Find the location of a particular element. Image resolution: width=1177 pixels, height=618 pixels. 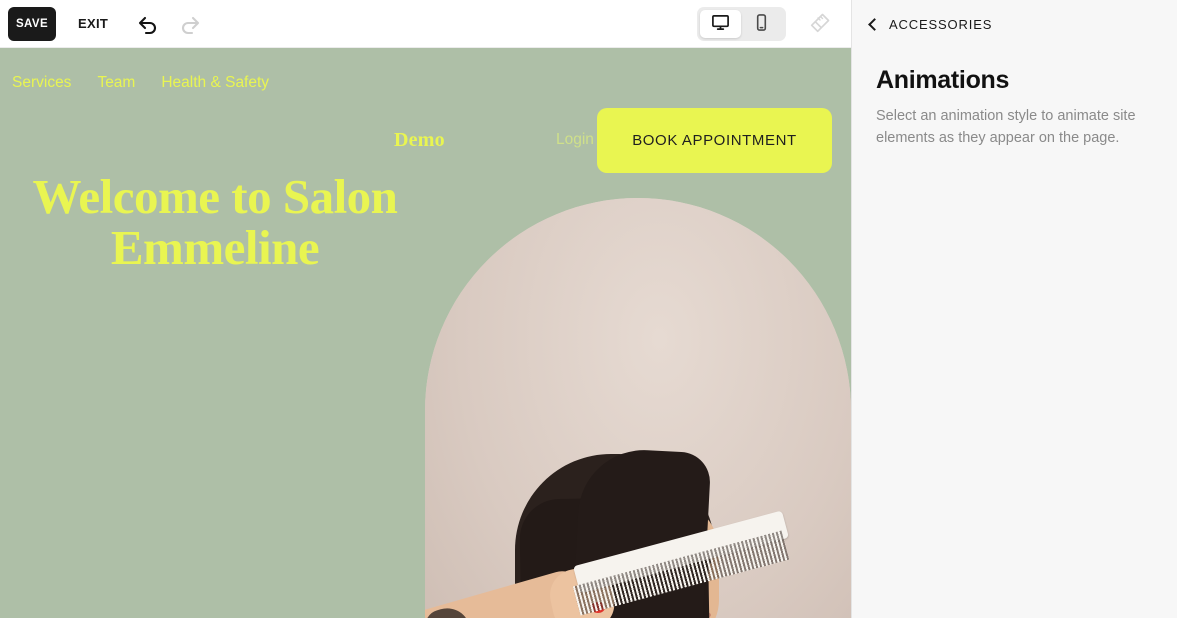

undo-button is located at coordinates (147, 24).